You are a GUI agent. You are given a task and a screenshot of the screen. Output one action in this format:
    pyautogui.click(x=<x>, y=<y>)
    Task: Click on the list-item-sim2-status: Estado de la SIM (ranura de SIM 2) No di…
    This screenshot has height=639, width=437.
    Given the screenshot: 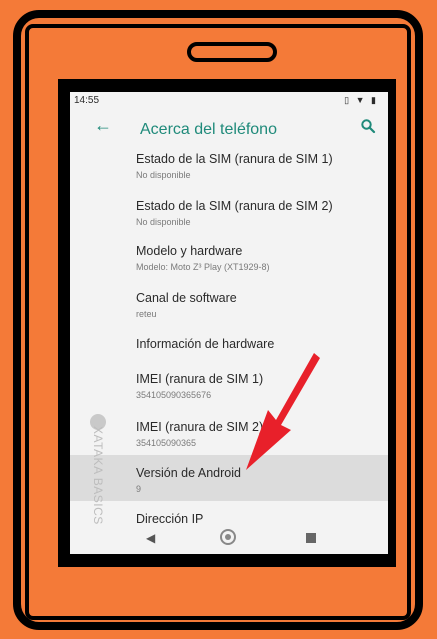 What is the action you would take?
    pyautogui.click(x=229, y=223)
    